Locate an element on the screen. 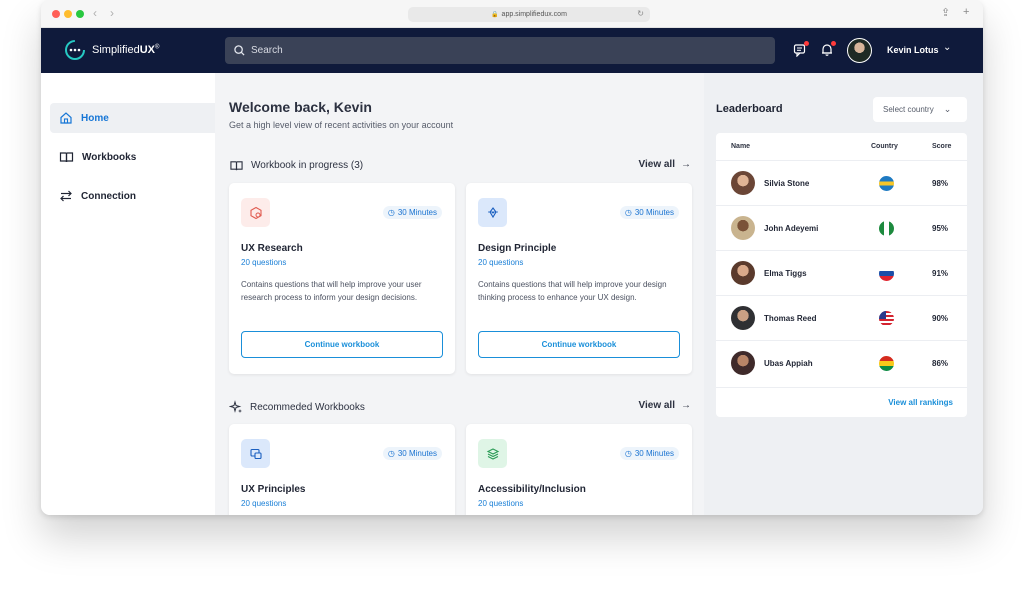  table-row: Elma Tiggs 91% is located at coordinates (841, 272).